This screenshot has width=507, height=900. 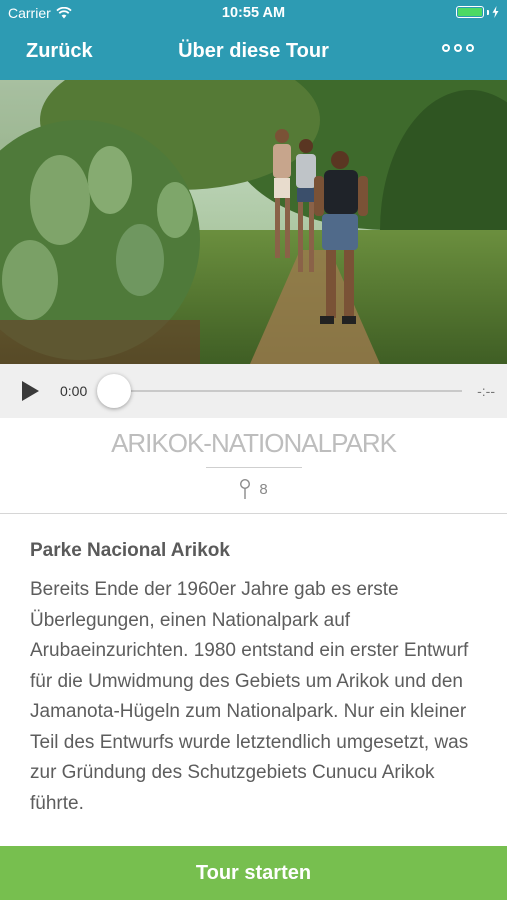 I want to click on status-time: 10:55 AM, so click(x=253, y=13).